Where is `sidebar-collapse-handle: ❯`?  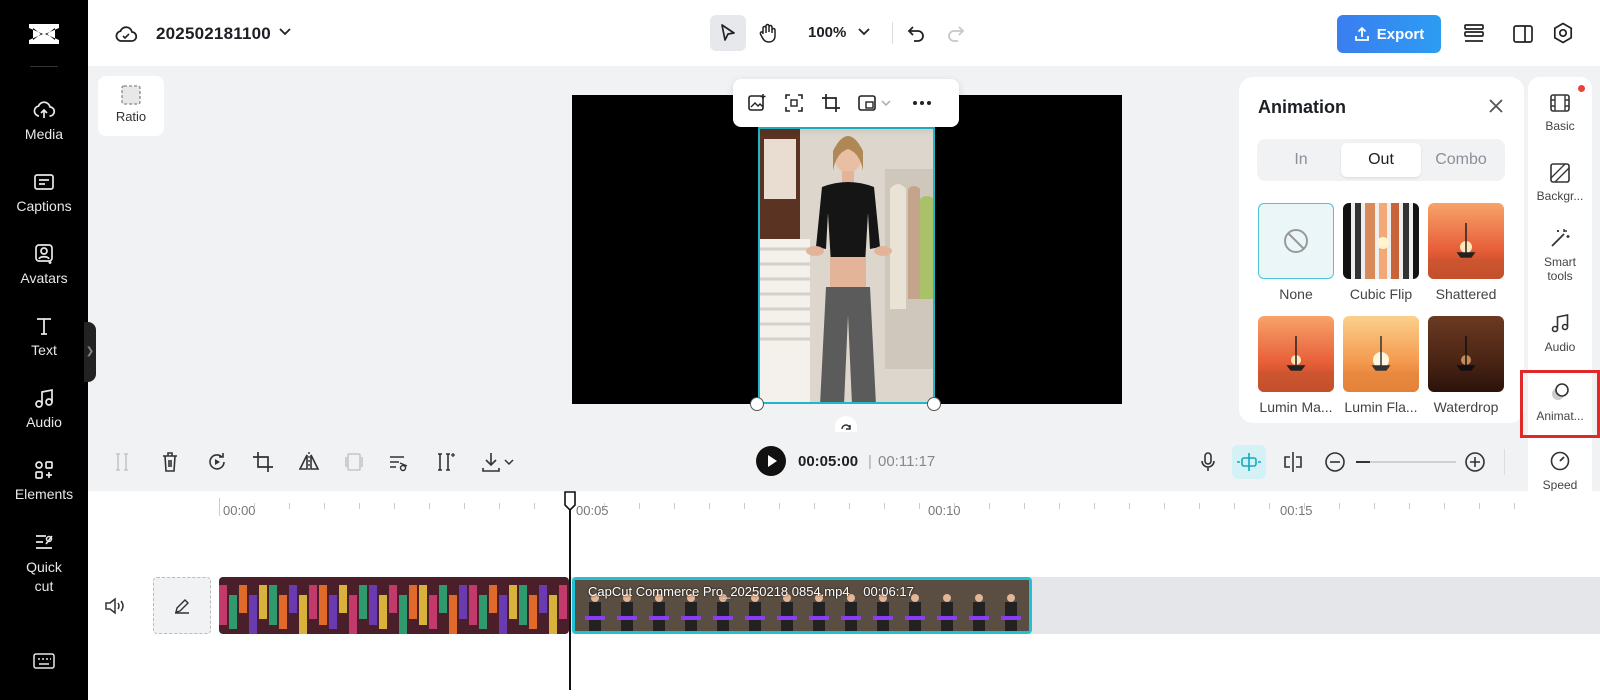 sidebar-collapse-handle: ❯ is located at coordinates (90, 352).